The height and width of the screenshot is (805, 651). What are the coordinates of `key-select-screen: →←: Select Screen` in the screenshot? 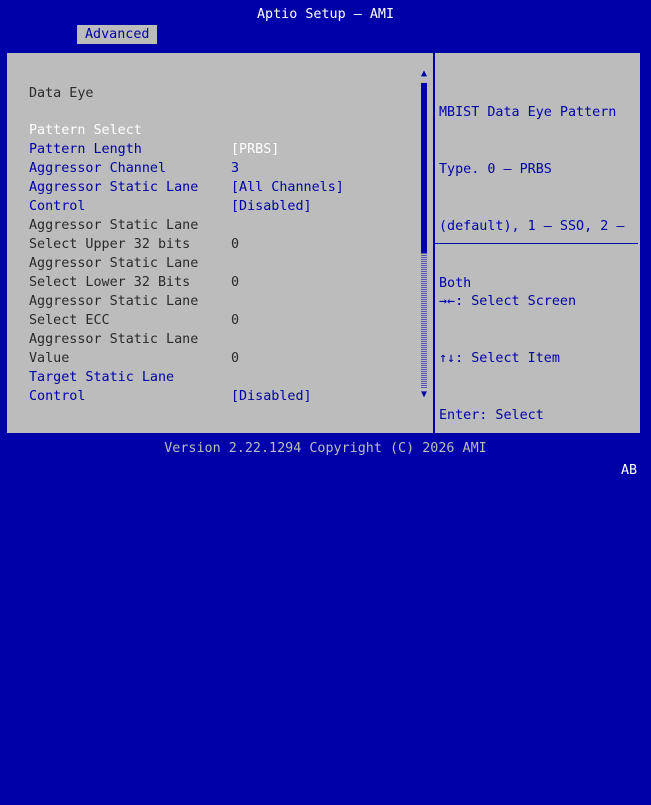 It's located at (508, 301).